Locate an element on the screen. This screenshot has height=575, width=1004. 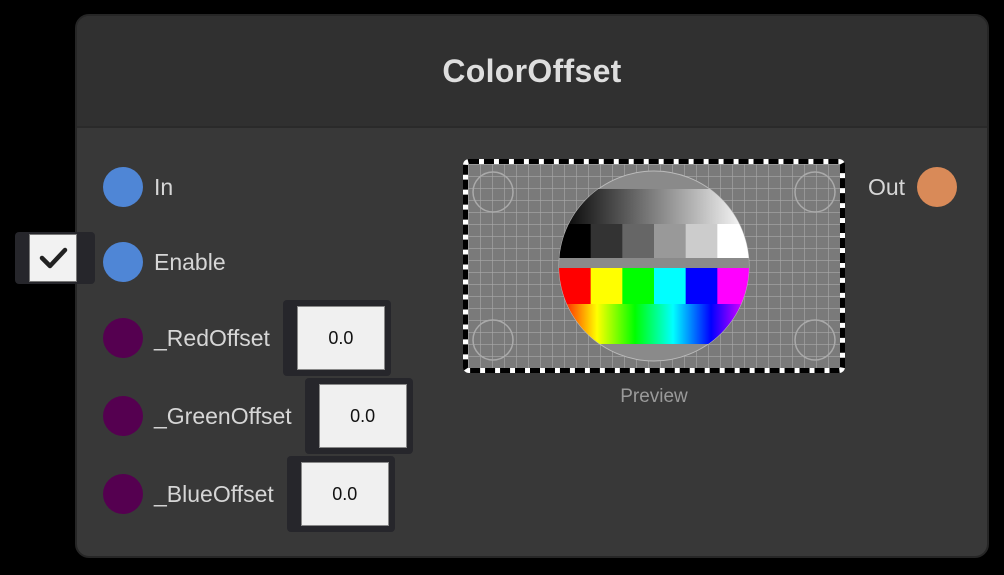
input-port-green-offset: _GreenOffset 0.0 is located at coordinates (258, 416).